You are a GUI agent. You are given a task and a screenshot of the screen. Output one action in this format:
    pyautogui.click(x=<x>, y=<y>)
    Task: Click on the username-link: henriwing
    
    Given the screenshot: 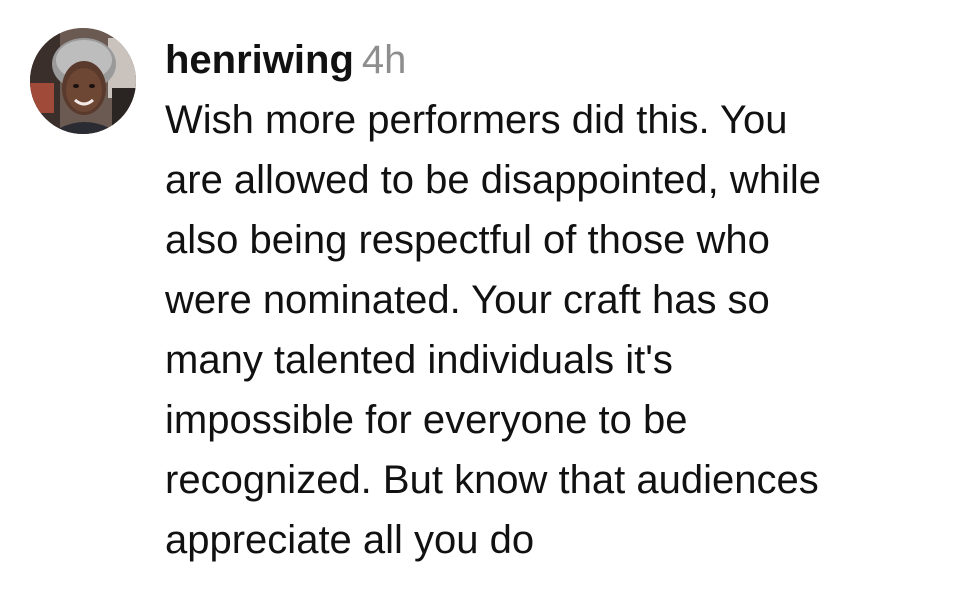 What is the action you would take?
    pyautogui.click(x=259, y=60)
    